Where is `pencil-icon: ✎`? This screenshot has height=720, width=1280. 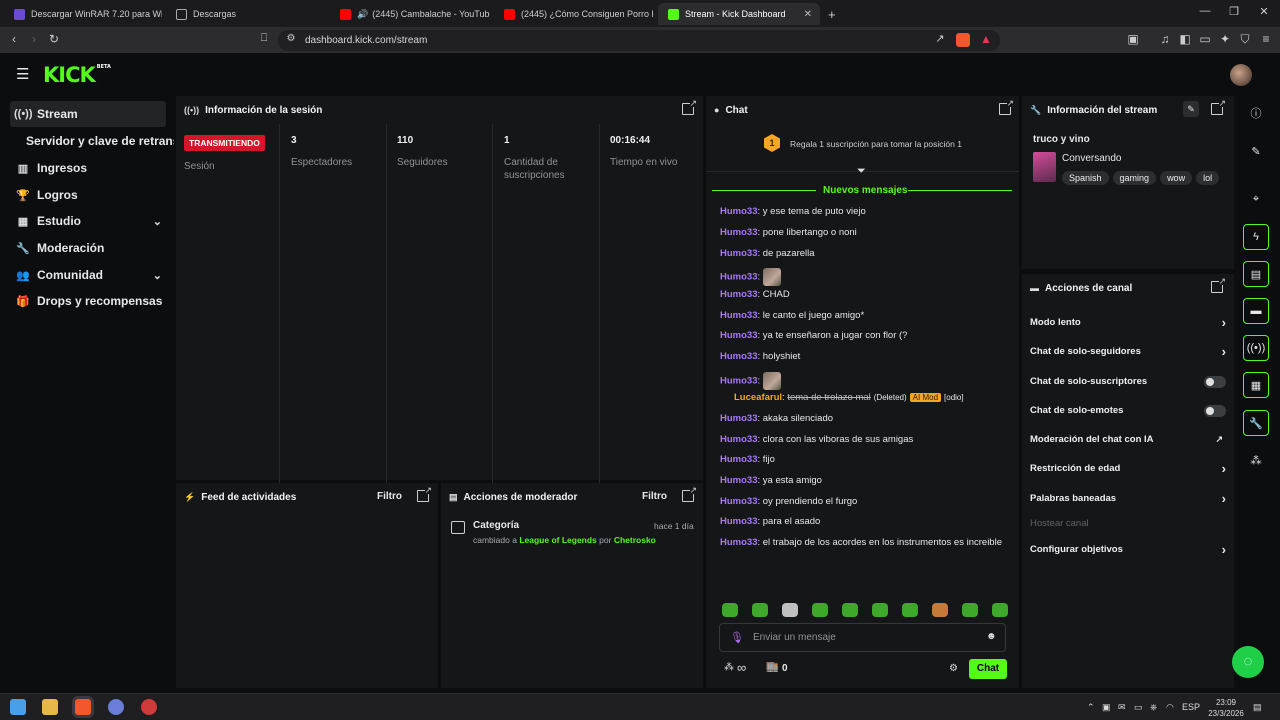
pencil-icon: ✎ is located at coordinates (1256, 151).